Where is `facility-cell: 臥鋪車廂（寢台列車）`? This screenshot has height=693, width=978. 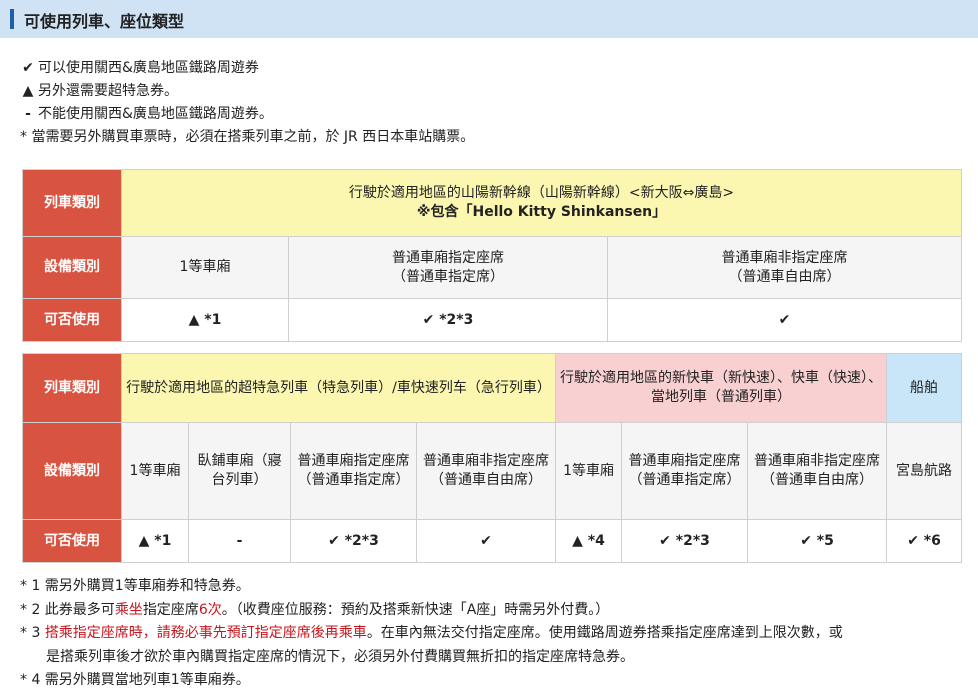 facility-cell: 臥鋪車廂（寢台列車） is located at coordinates (239, 471).